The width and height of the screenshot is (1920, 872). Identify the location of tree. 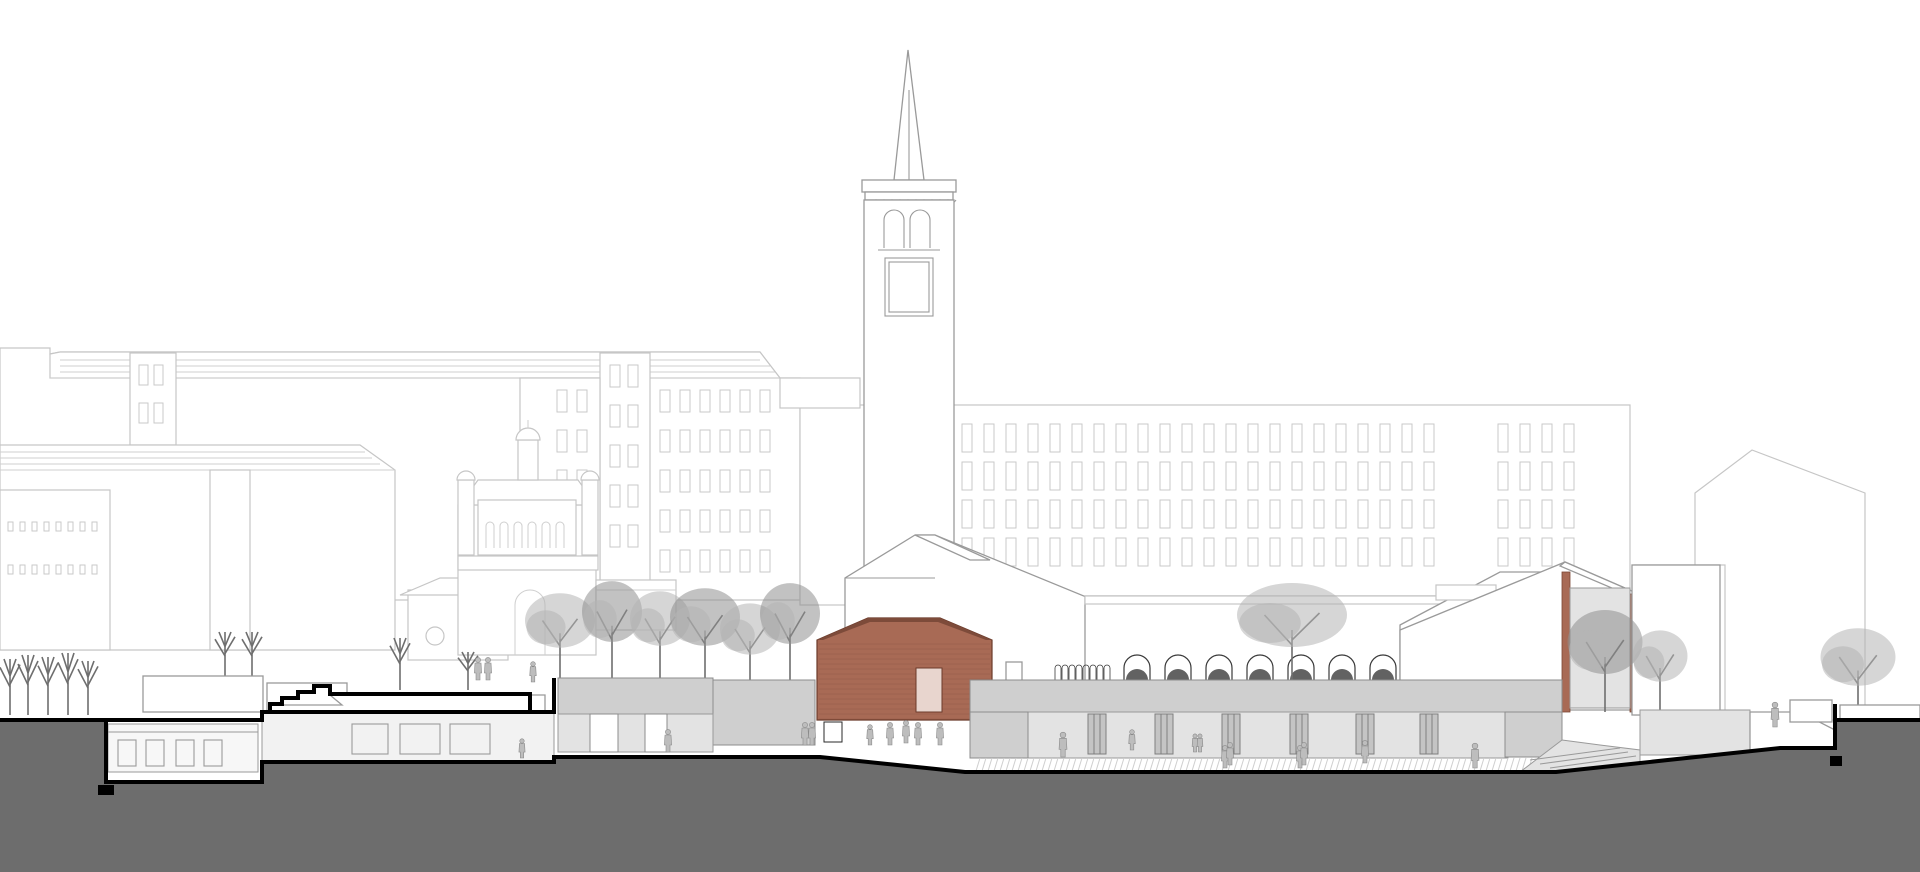
(790, 631).